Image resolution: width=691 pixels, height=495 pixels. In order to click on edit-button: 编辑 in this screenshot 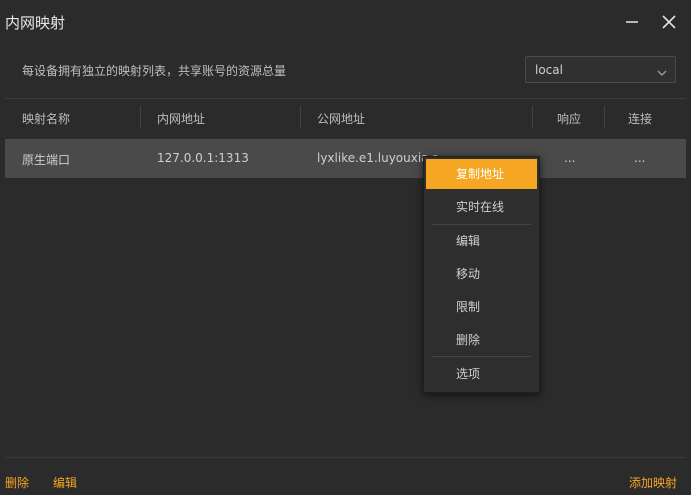, I will do `click(65, 482)`.